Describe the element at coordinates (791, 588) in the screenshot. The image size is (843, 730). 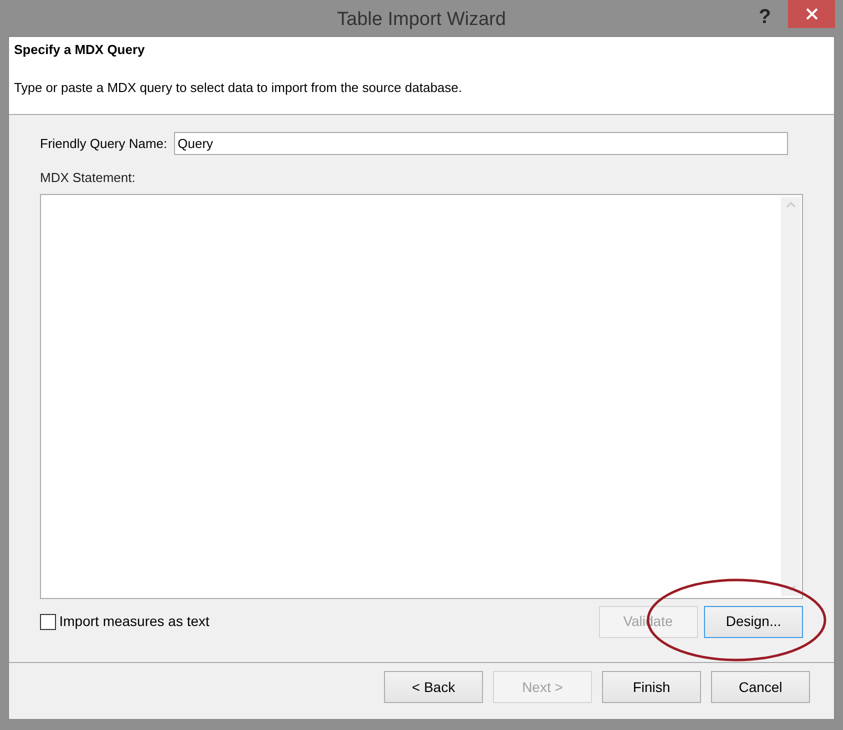
I see `scroll-down-icon` at that location.